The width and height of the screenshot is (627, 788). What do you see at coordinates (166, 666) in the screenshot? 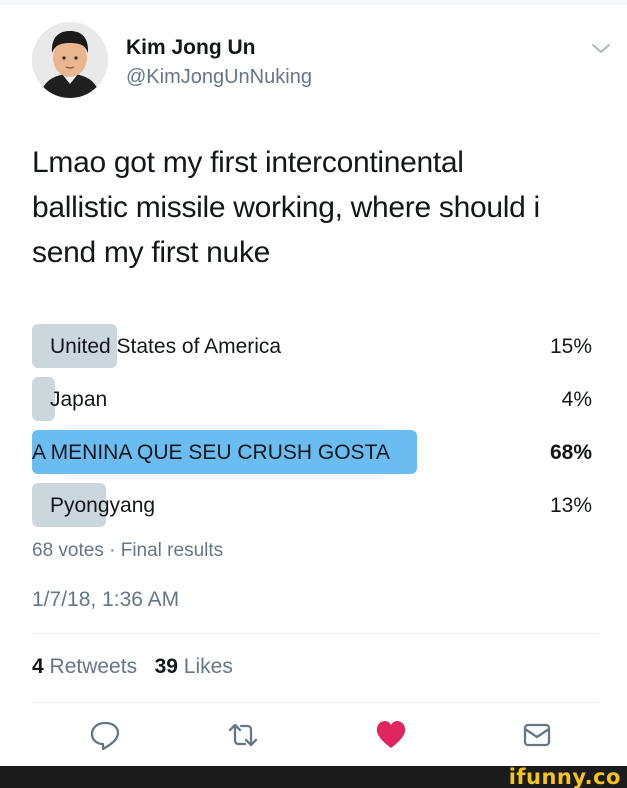
I see `likes-count: 39` at bounding box center [166, 666].